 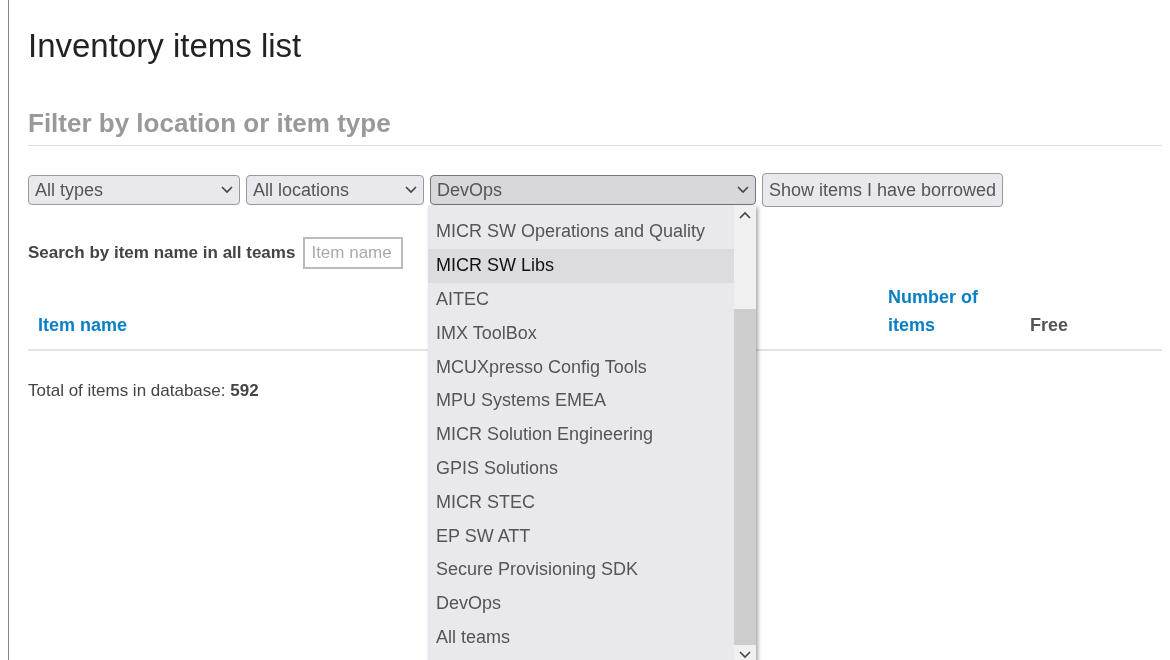 What do you see at coordinates (581, 299) in the screenshot?
I see `dropdown-option: AITEC` at bounding box center [581, 299].